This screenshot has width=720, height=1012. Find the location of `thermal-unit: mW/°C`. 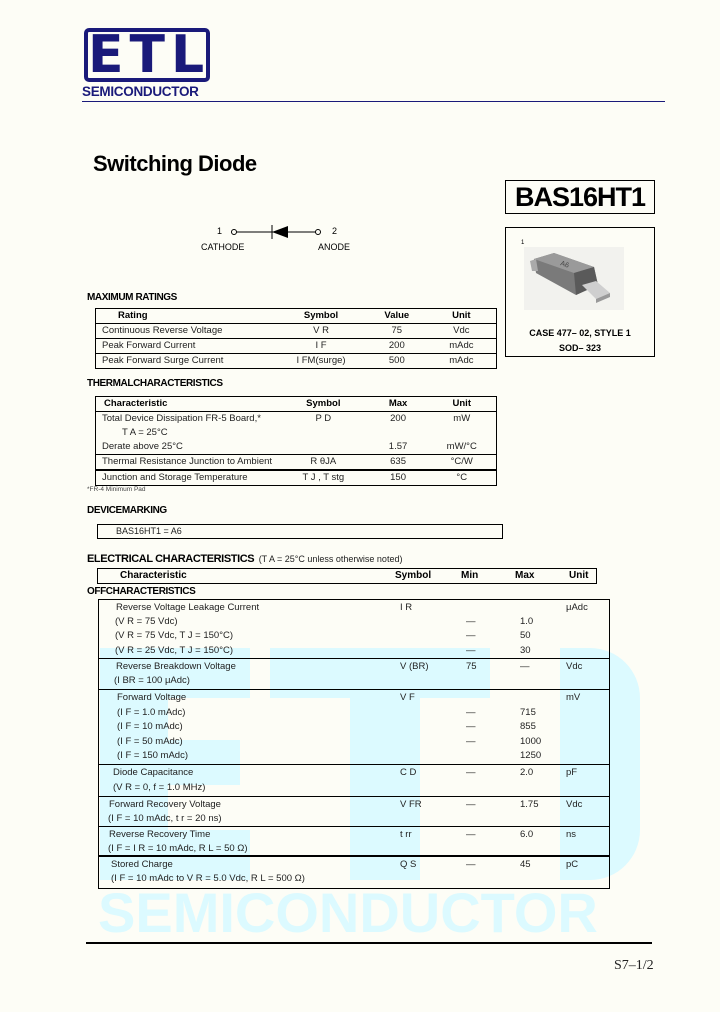

thermal-unit: mW/°C is located at coordinates (461, 446).